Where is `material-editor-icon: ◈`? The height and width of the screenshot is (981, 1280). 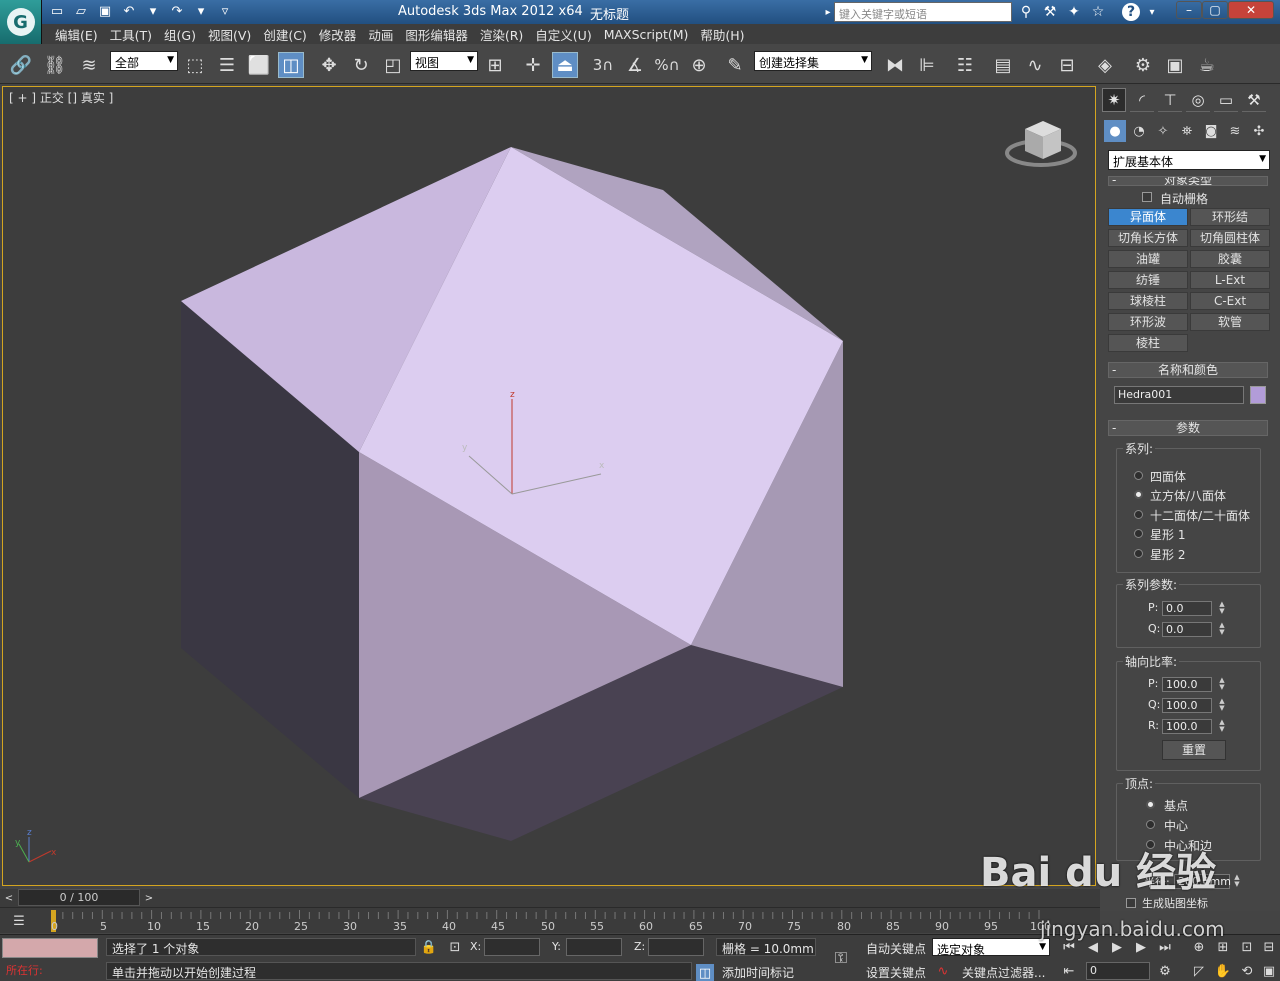
material-editor-icon: ◈ is located at coordinates (1105, 65).